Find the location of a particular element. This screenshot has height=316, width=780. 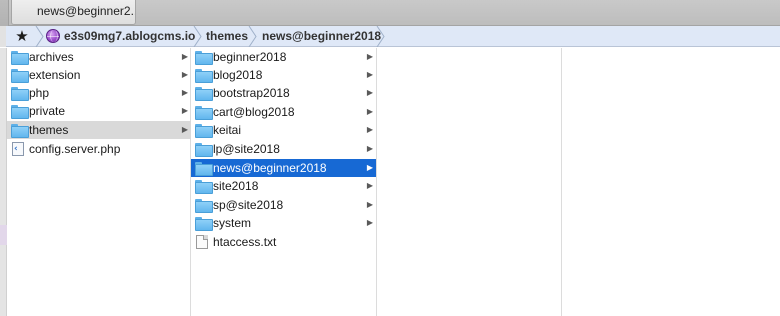

row-label: extension is located at coordinates (55, 75).